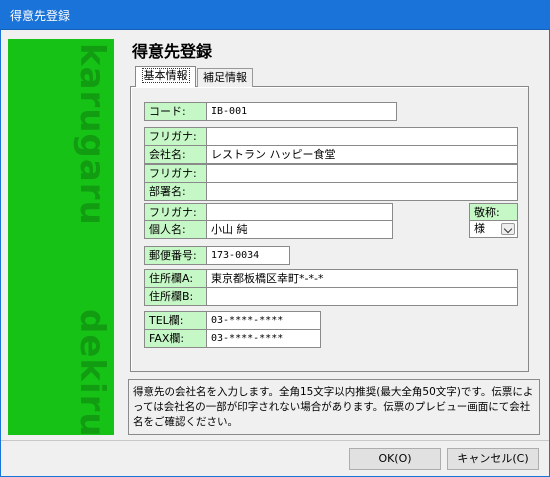 Image resolution: width=550 pixels, height=477 pixels. Describe the element at coordinates (175, 173) in the screenshot. I see `dept-kana-label: フリガナ:` at that location.